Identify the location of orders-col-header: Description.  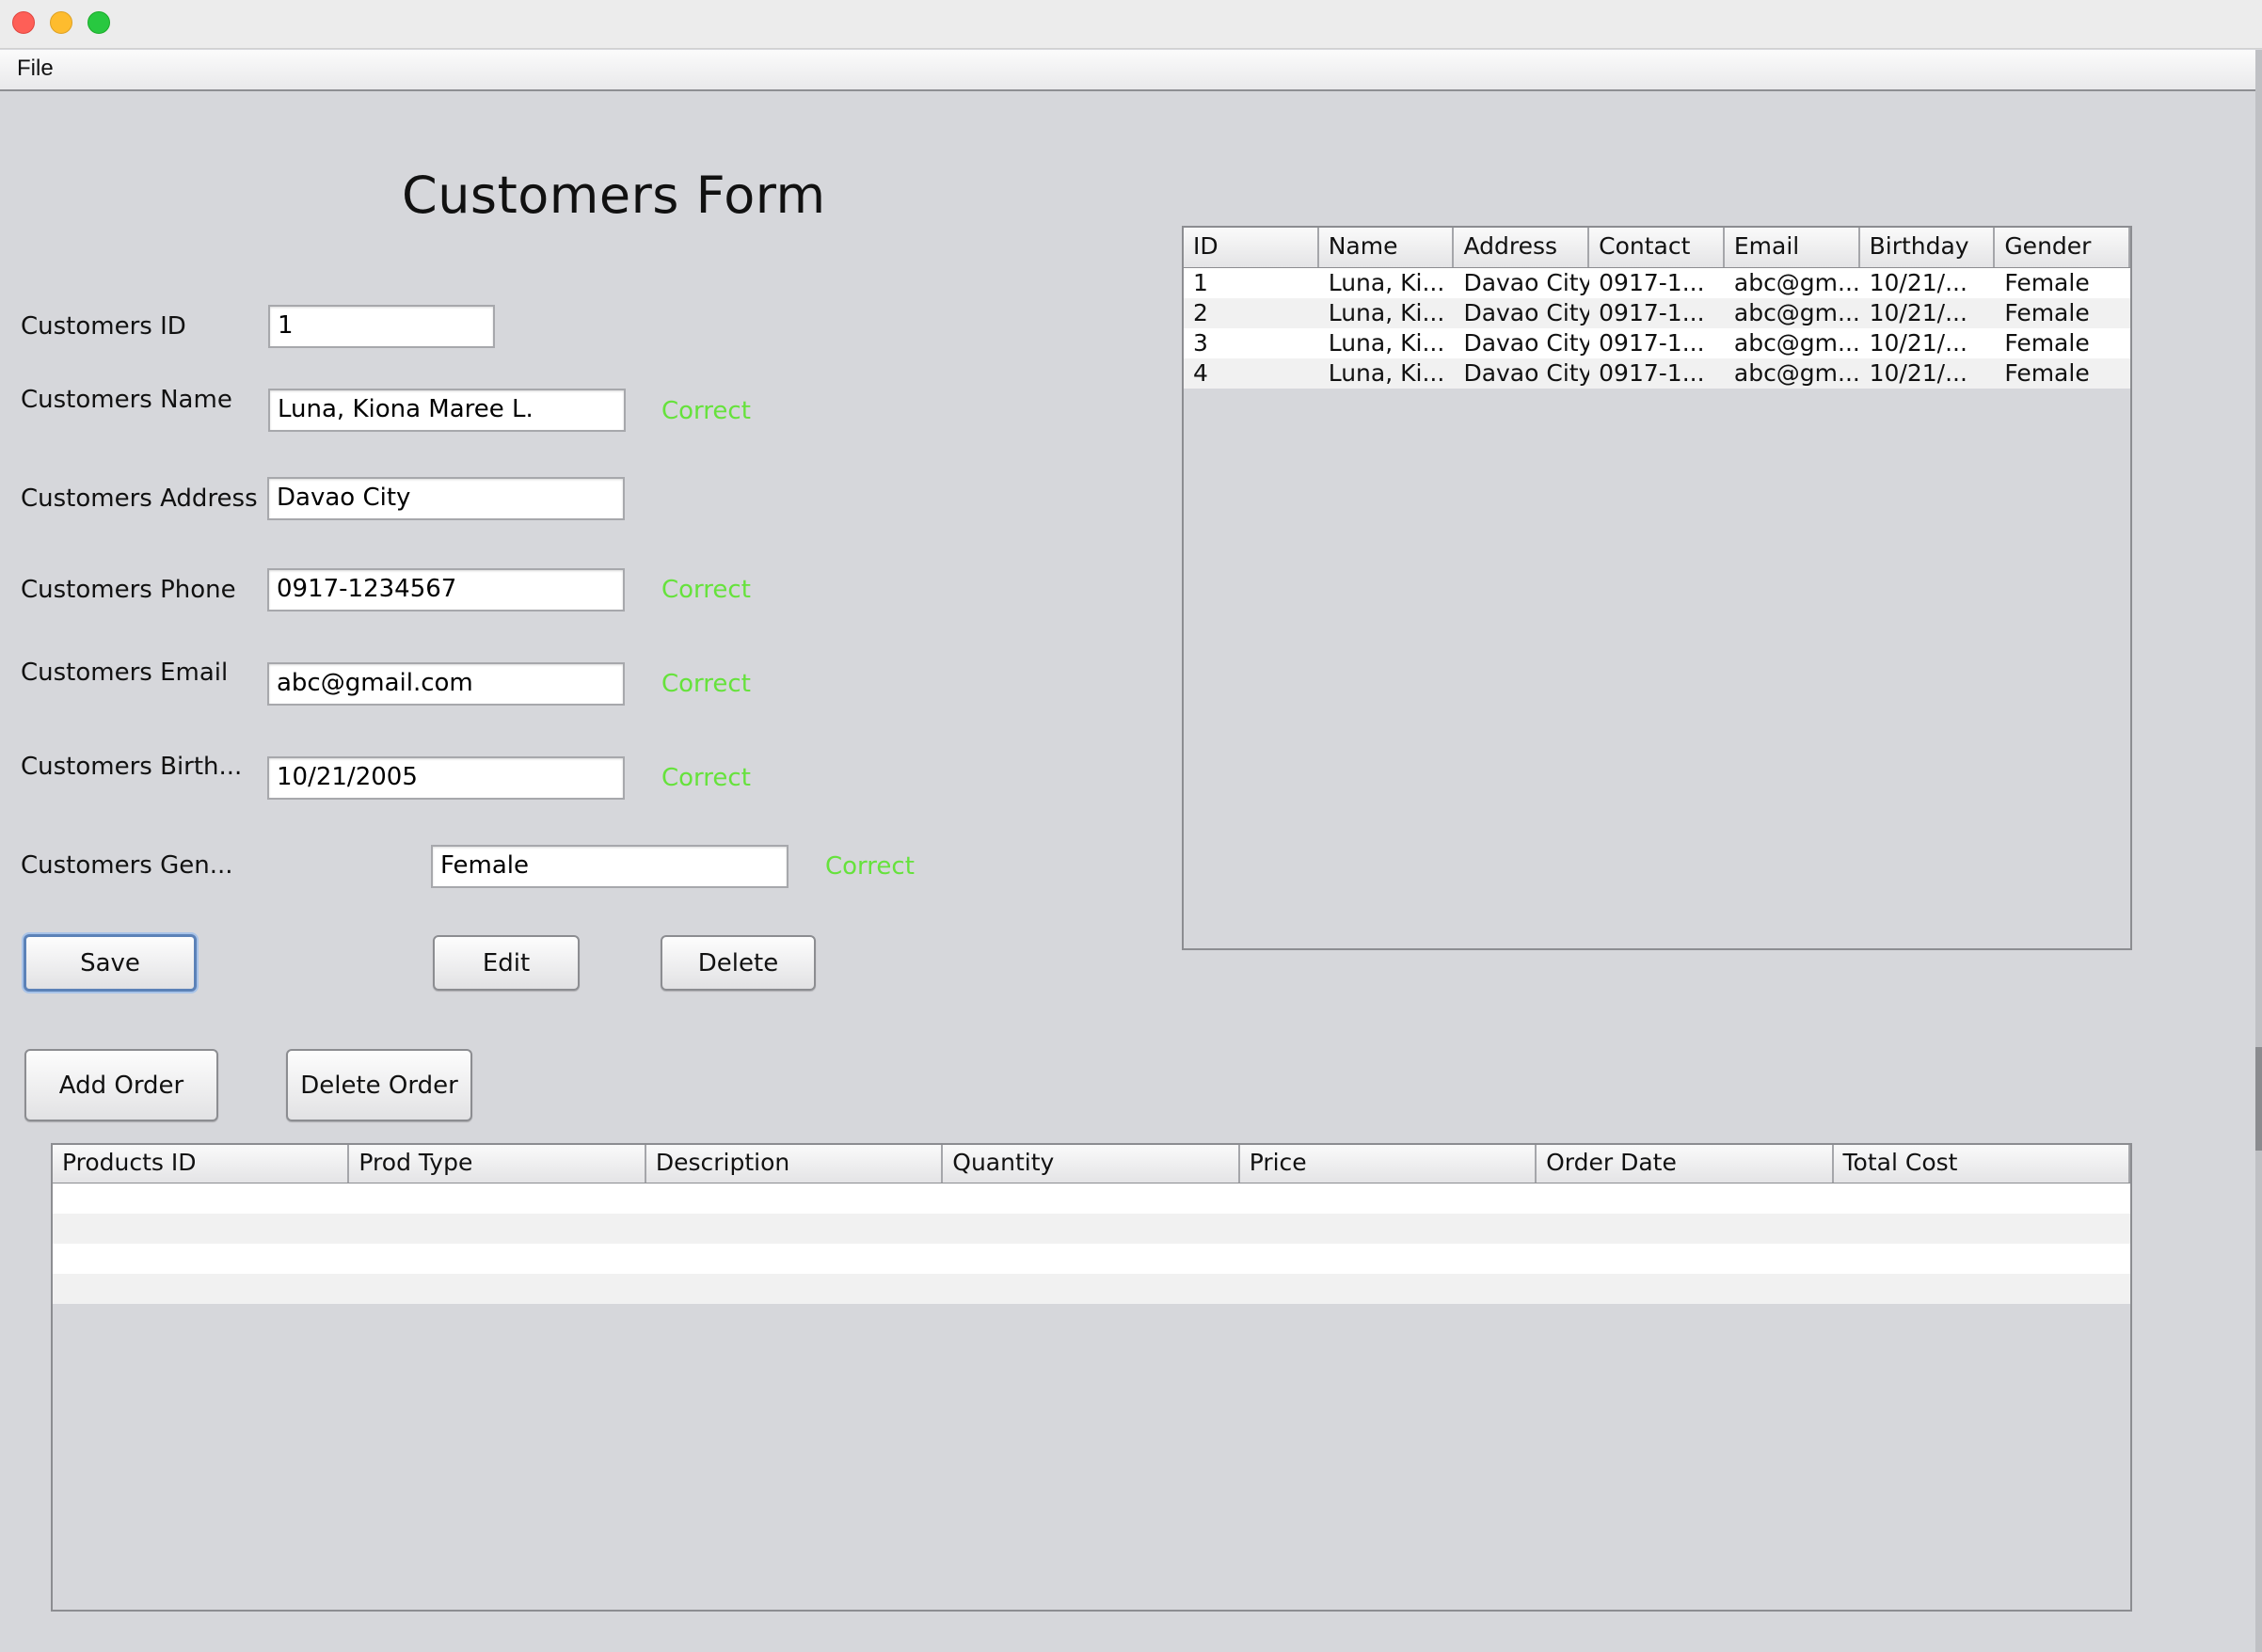
(795, 1164).